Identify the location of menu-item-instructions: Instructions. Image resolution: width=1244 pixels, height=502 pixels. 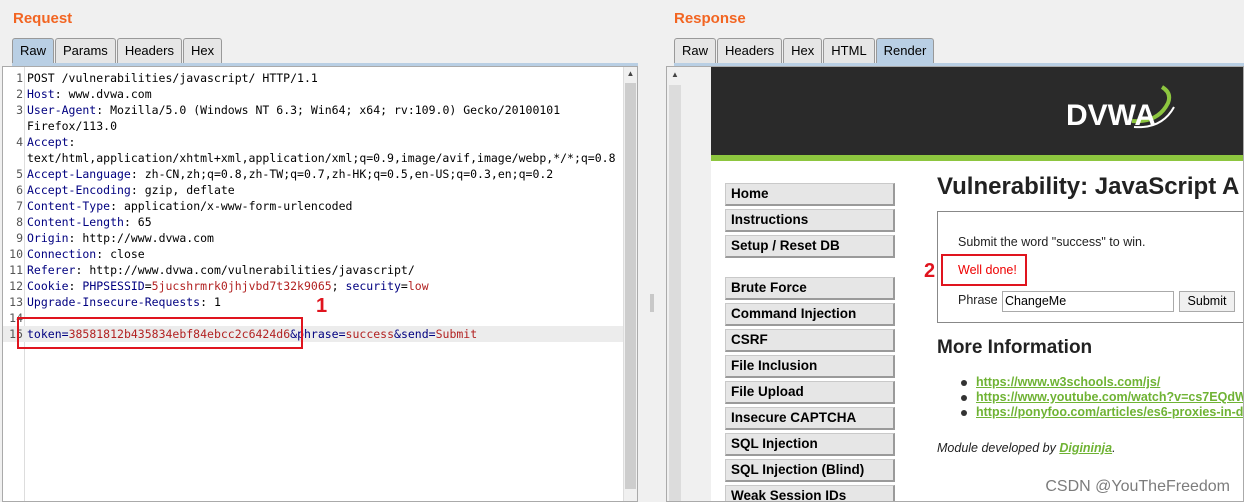
(810, 220).